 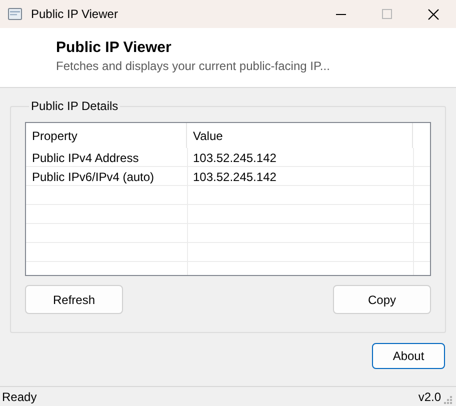 What do you see at coordinates (74, 14) in the screenshot?
I see `window-title: Public IP Viewer` at bounding box center [74, 14].